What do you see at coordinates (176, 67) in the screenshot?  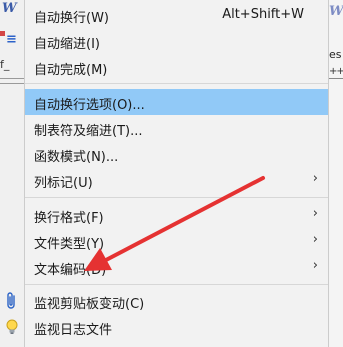 I see `menu-item-auto-complete: 自动完成(M)` at bounding box center [176, 67].